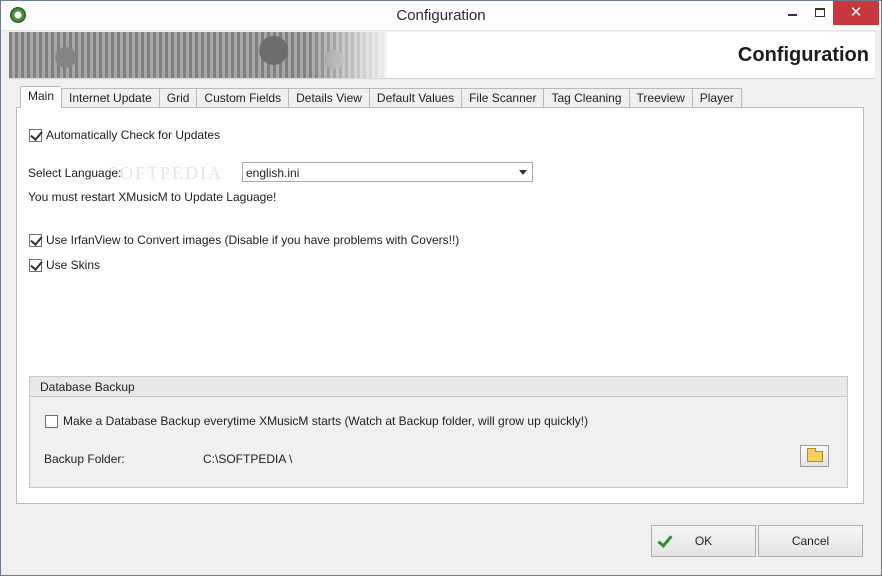 The width and height of the screenshot is (882, 576). What do you see at coordinates (660, 98) in the screenshot?
I see `tab-treeview: Treeview` at bounding box center [660, 98].